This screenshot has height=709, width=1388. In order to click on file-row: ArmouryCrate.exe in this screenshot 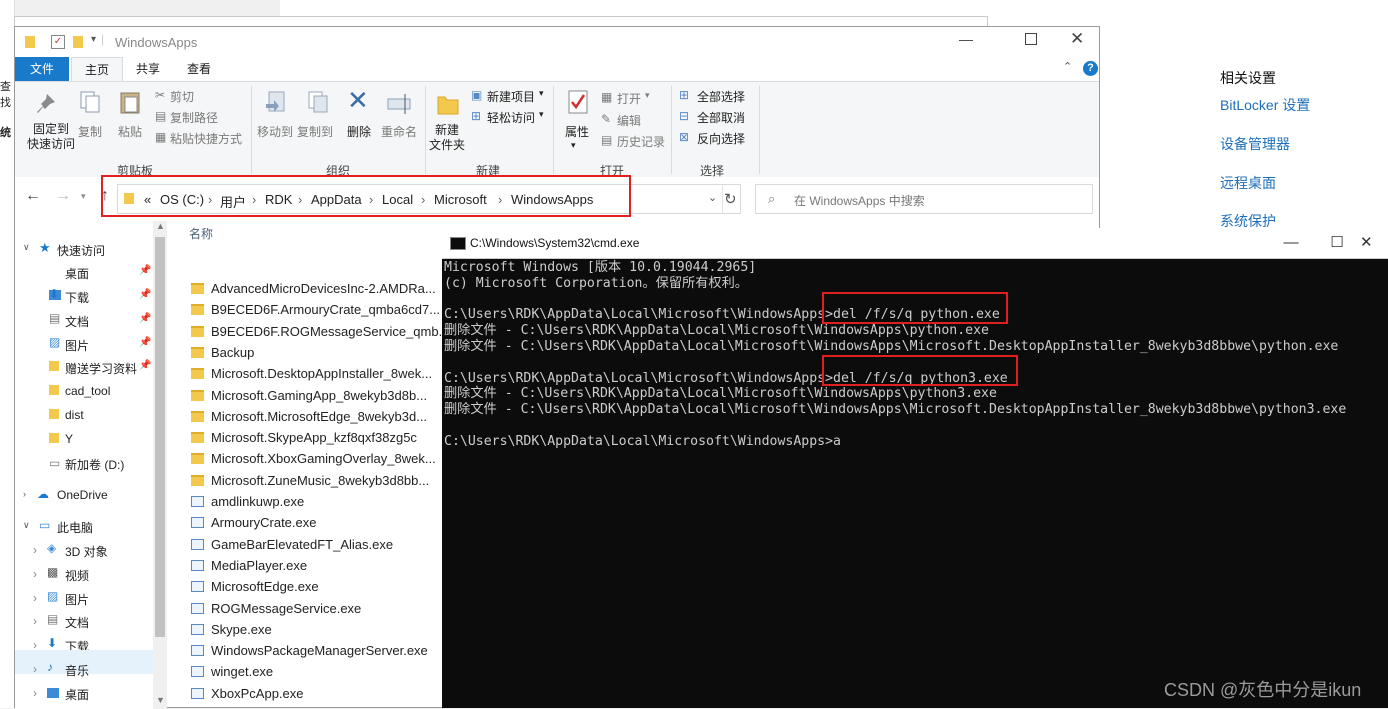, I will do `click(253, 523)`.